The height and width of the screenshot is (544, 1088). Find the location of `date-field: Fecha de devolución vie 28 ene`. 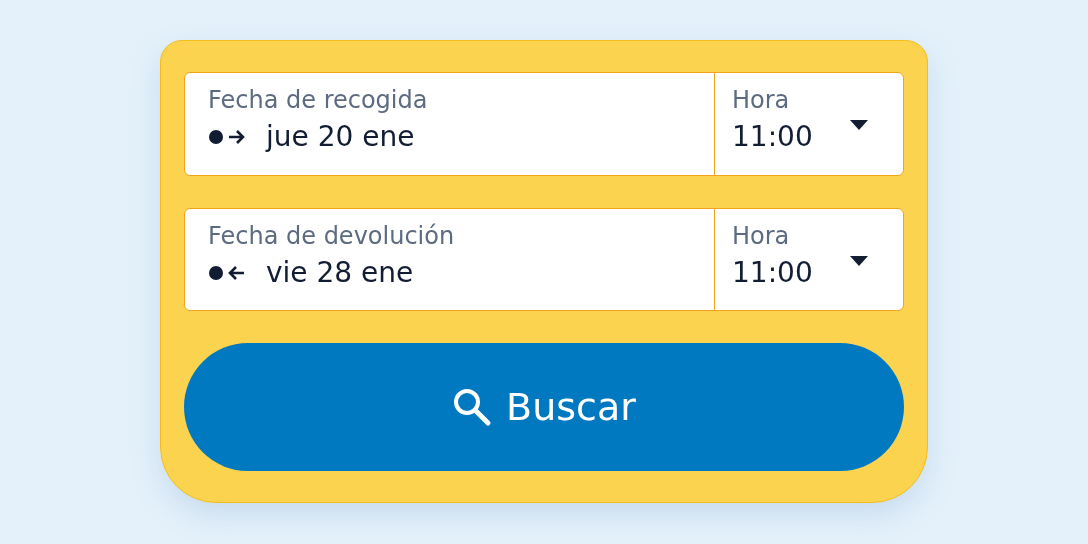

date-field: Fecha de devolución vie 28 ene is located at coordinates (450, 259).